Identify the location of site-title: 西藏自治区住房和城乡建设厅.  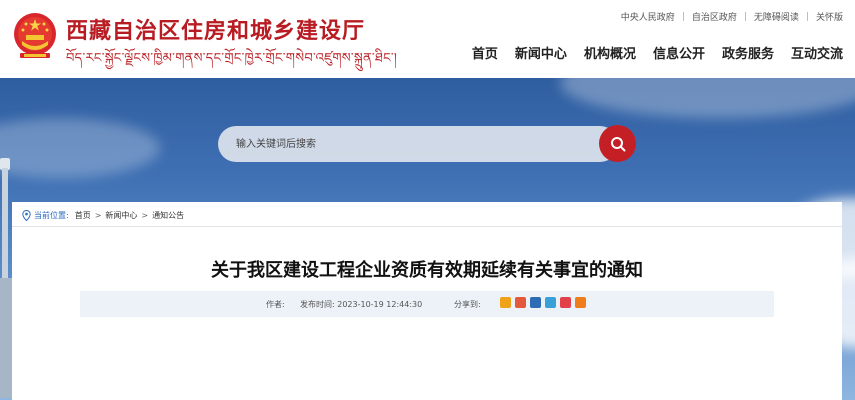
(215, 29).